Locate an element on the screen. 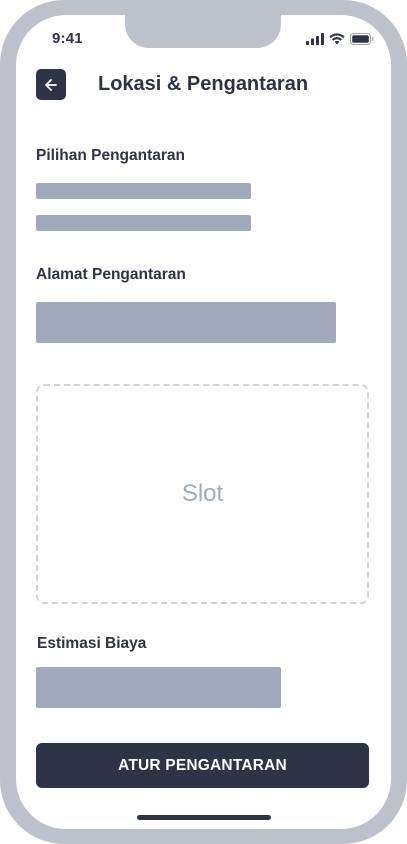 The height and width of the screenshot is (844, 407). delivery-address-label: Alamat Pengantaran is located at coordinates (111, 274).